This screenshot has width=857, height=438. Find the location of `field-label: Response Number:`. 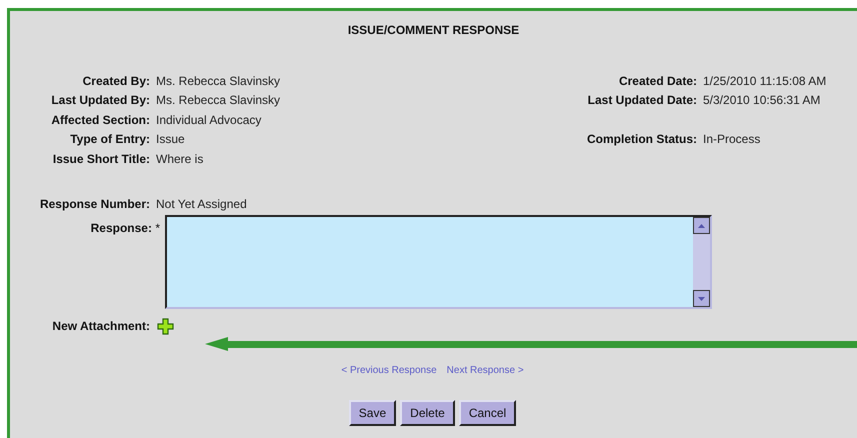

field-label: Response Number: is located at coordinates (94, 205).